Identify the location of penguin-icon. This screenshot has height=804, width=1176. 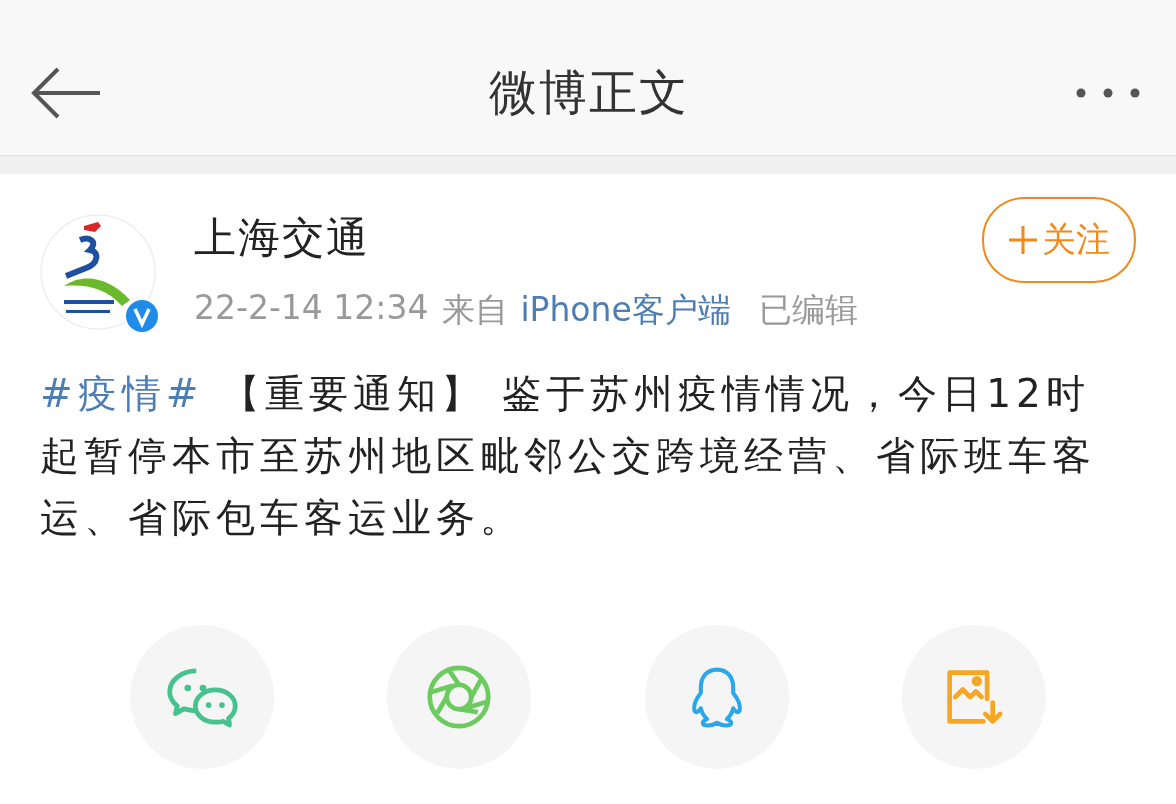
(716, 697).